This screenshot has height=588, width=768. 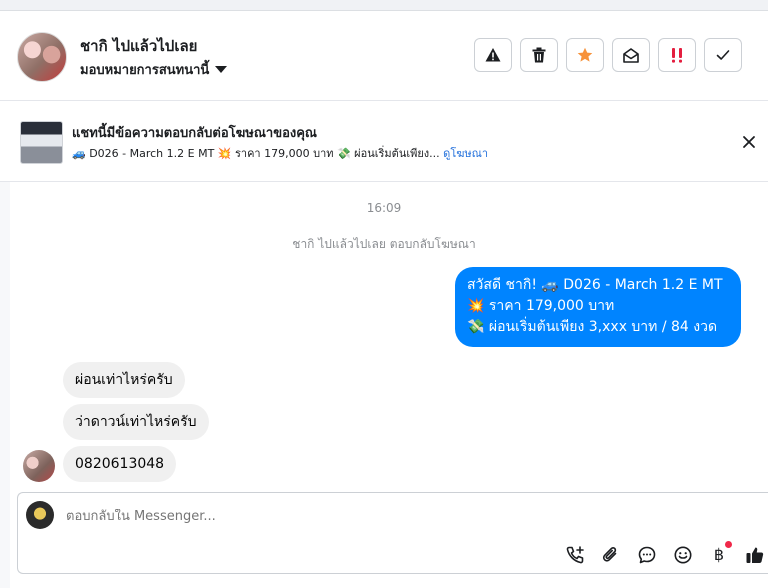 I want to click on mark-done-button, so click(x=723, y=55).